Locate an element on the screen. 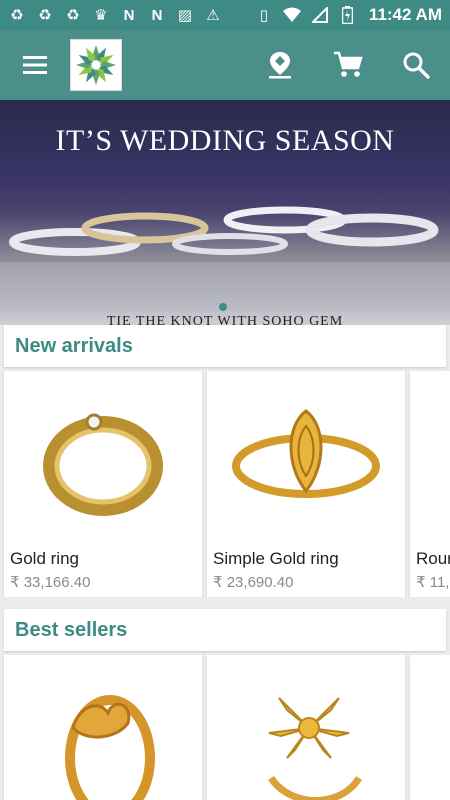 The image size is (450, 800). status-bar: ♻ ♻ ♻ ♛ N N ▨ ⚠ ▯ 11:42 AM is located at coordinates (225, 15).